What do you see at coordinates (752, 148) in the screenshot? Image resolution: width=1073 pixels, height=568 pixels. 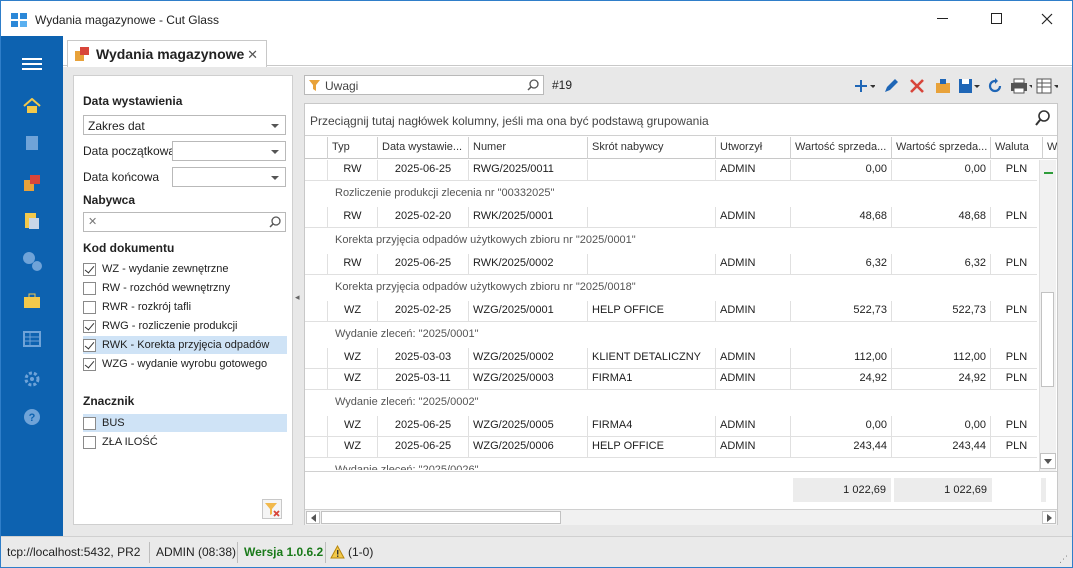 I see `column-header: Utworzył` at bounding box center [752, 148].